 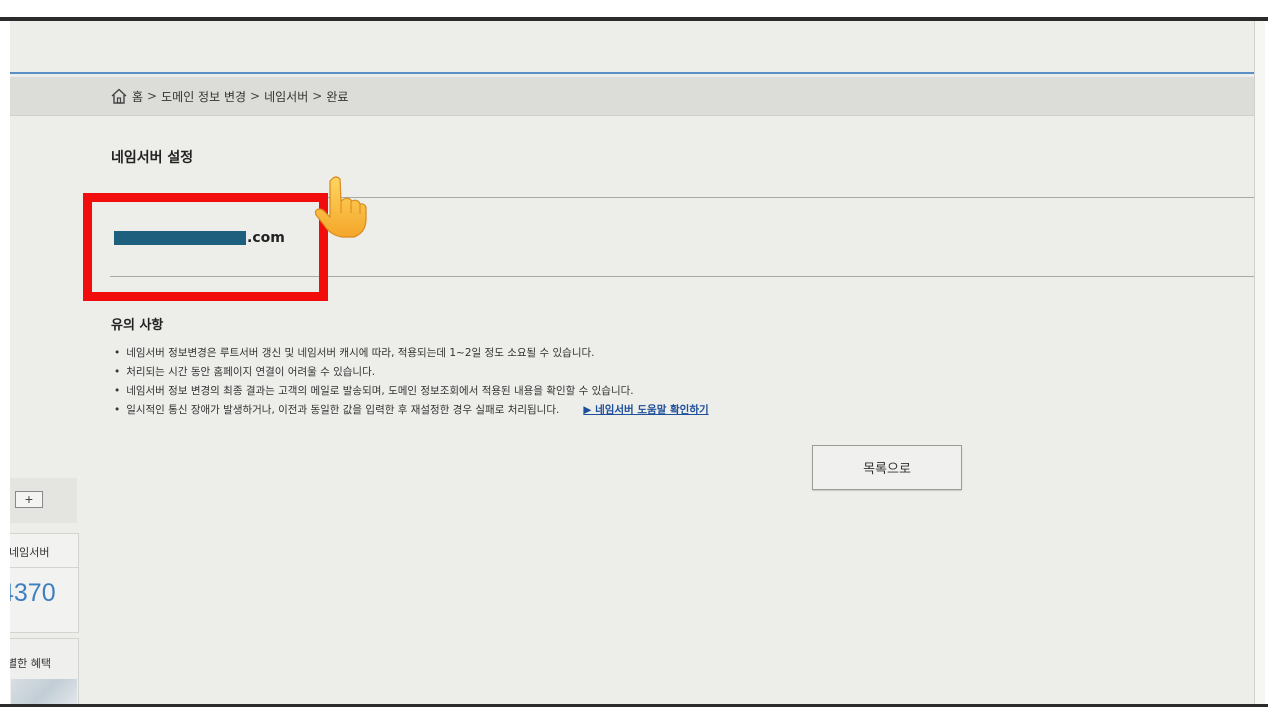 What do you see at coordinates (411, 372) in the screenshot?
I see `notice-item: • 처리되는 시간 동안 홈페이지 연결이 어려울 수 있습니다.` at bounding box center [411, 372].